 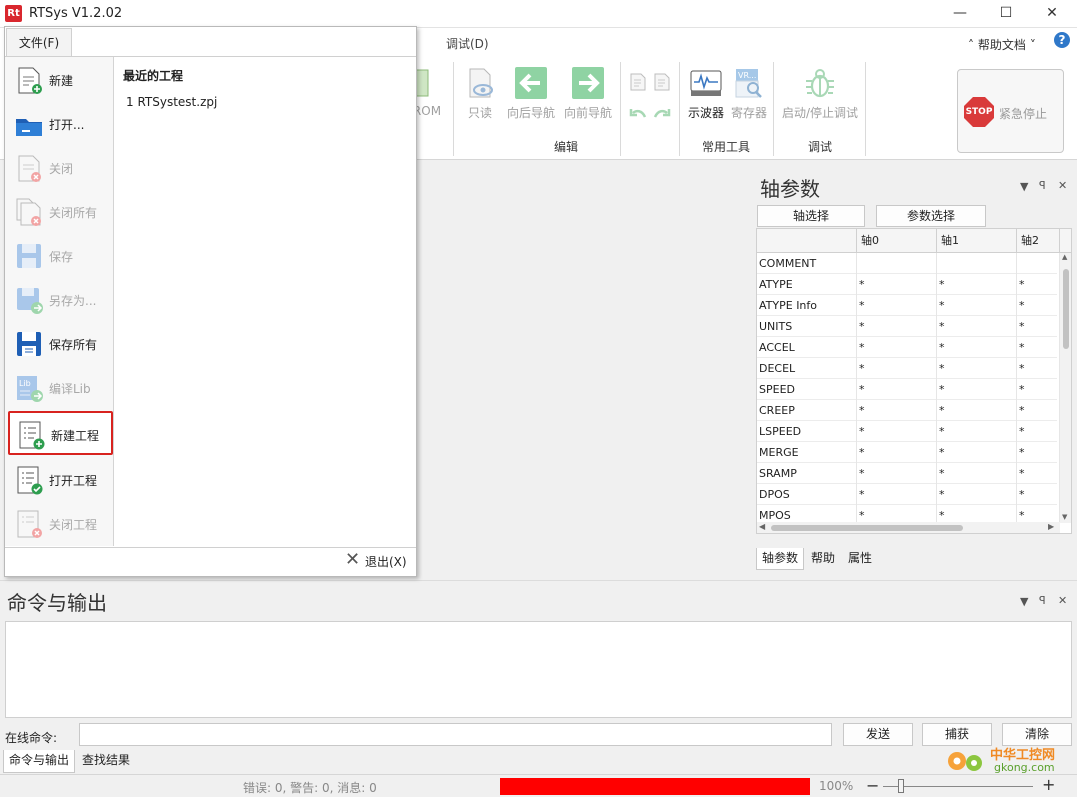 What do you see at coordinates (1010, 111) in the screenshot?
I see `emergency-stop-button: STOP 紧急停止` at bounding box center [1010, 111].